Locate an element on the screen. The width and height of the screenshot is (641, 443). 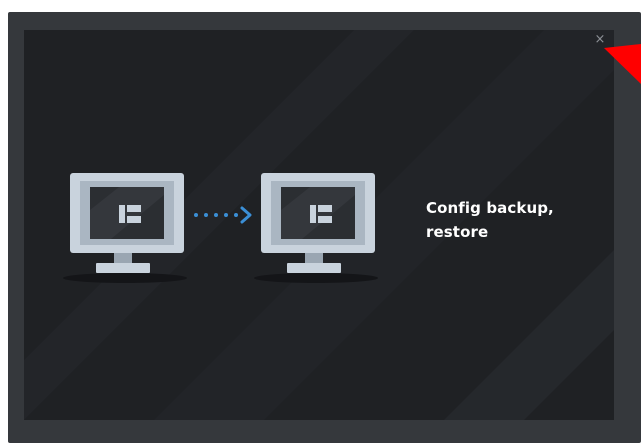
red-pointer-icon is located at coordinates (622, 64).